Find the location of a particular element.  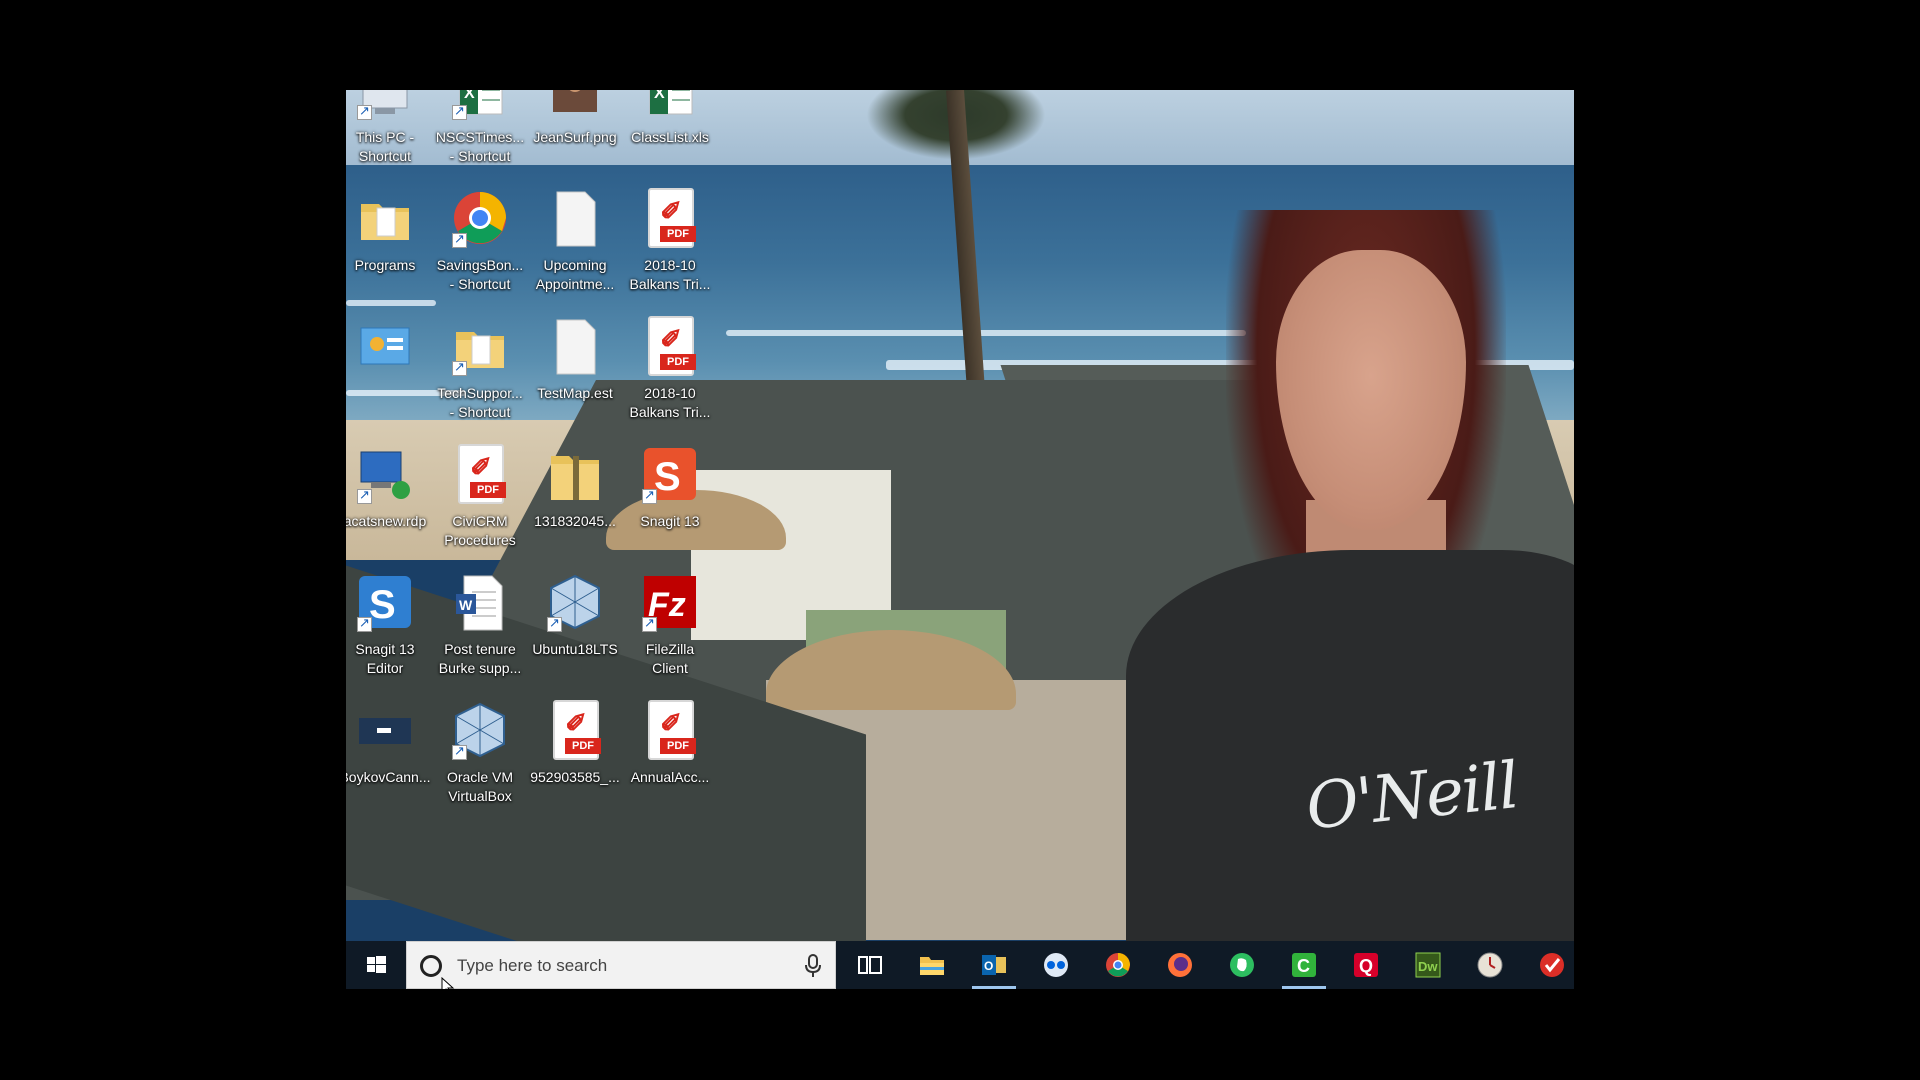

svg-text: Dw is located at coordinates (1428, 966).